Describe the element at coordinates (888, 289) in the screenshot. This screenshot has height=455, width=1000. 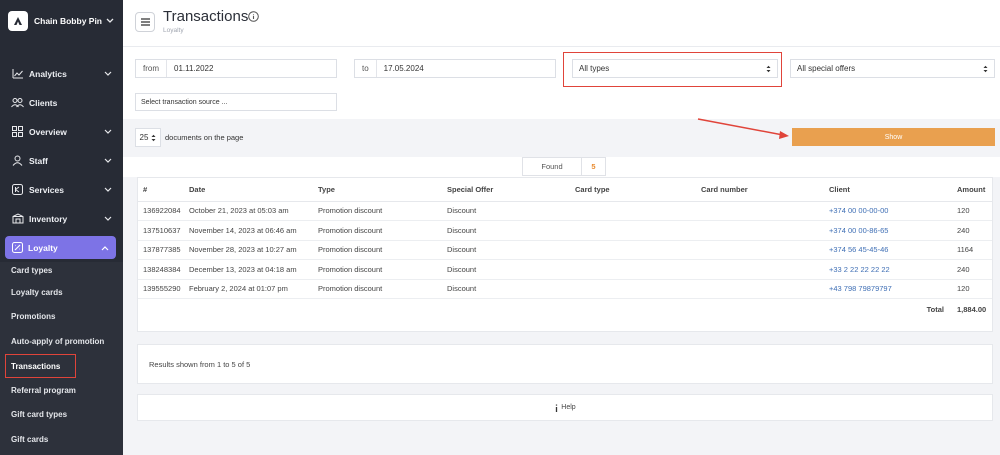
I see `client-link: +43 798 79879797` at that location.